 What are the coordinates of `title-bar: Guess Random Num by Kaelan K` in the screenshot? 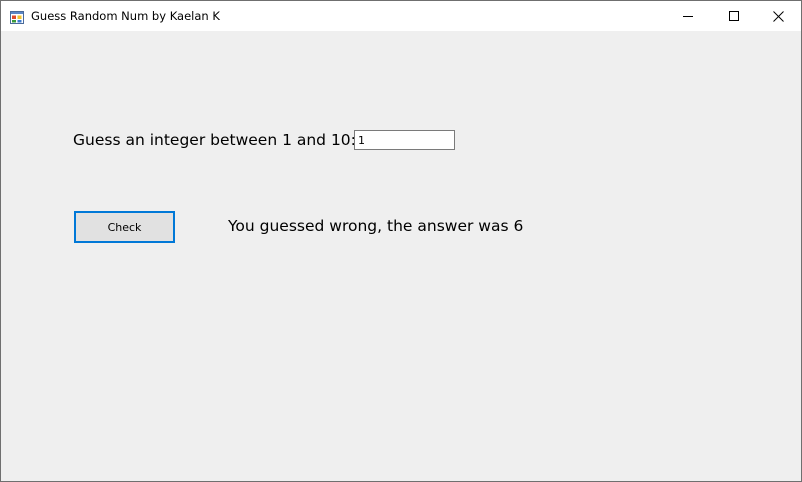 It's located at (401, 16).